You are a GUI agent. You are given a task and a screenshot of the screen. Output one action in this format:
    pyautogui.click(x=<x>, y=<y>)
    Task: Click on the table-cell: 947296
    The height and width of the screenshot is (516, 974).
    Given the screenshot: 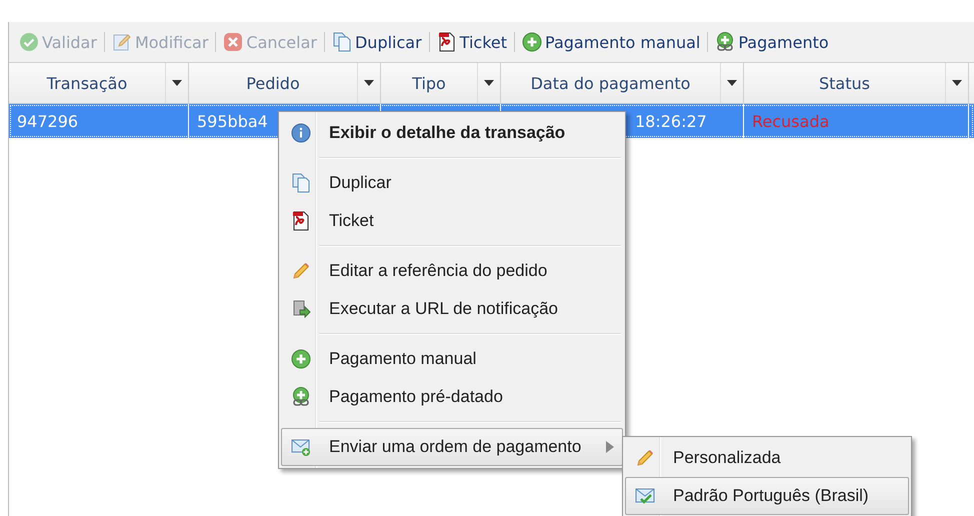 What is the action you would take?
    pyautogui.click(x=47, y=121)
    